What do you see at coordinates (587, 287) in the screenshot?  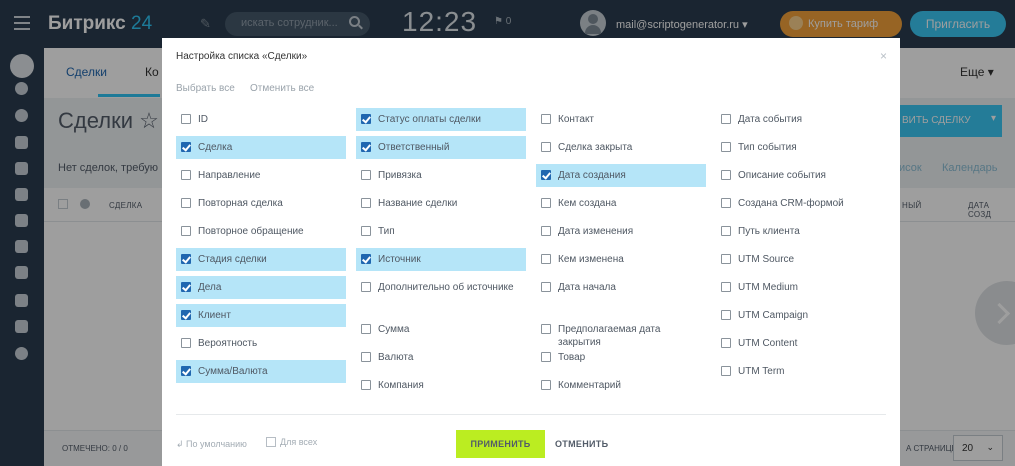 I see `field-label: Дата начала` at bounding box center [587, 287].